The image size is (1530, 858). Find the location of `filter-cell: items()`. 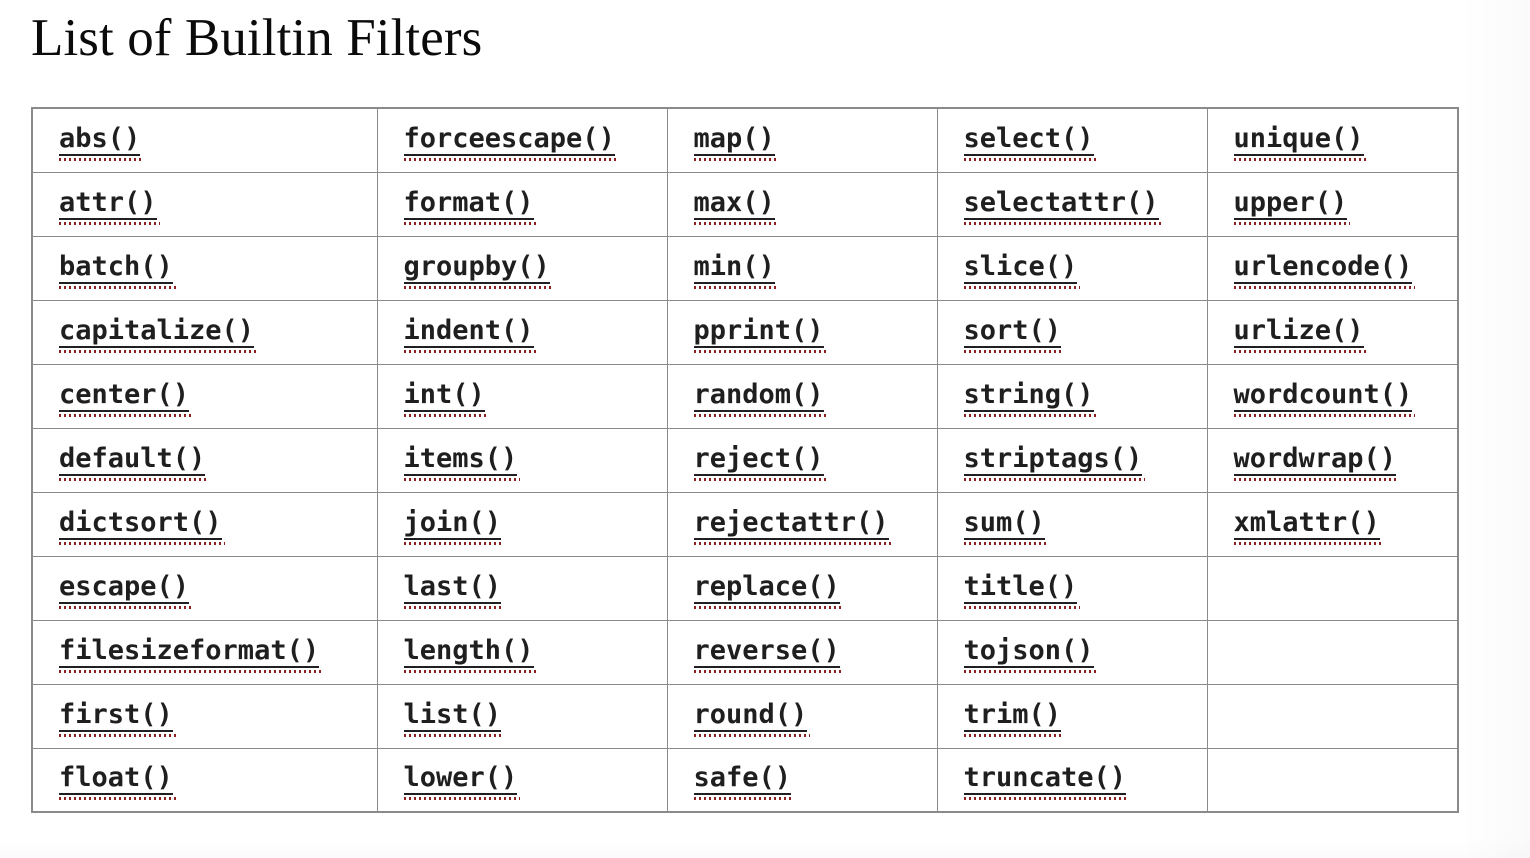

filter-cell: items() is located at coordinates (522, 460).